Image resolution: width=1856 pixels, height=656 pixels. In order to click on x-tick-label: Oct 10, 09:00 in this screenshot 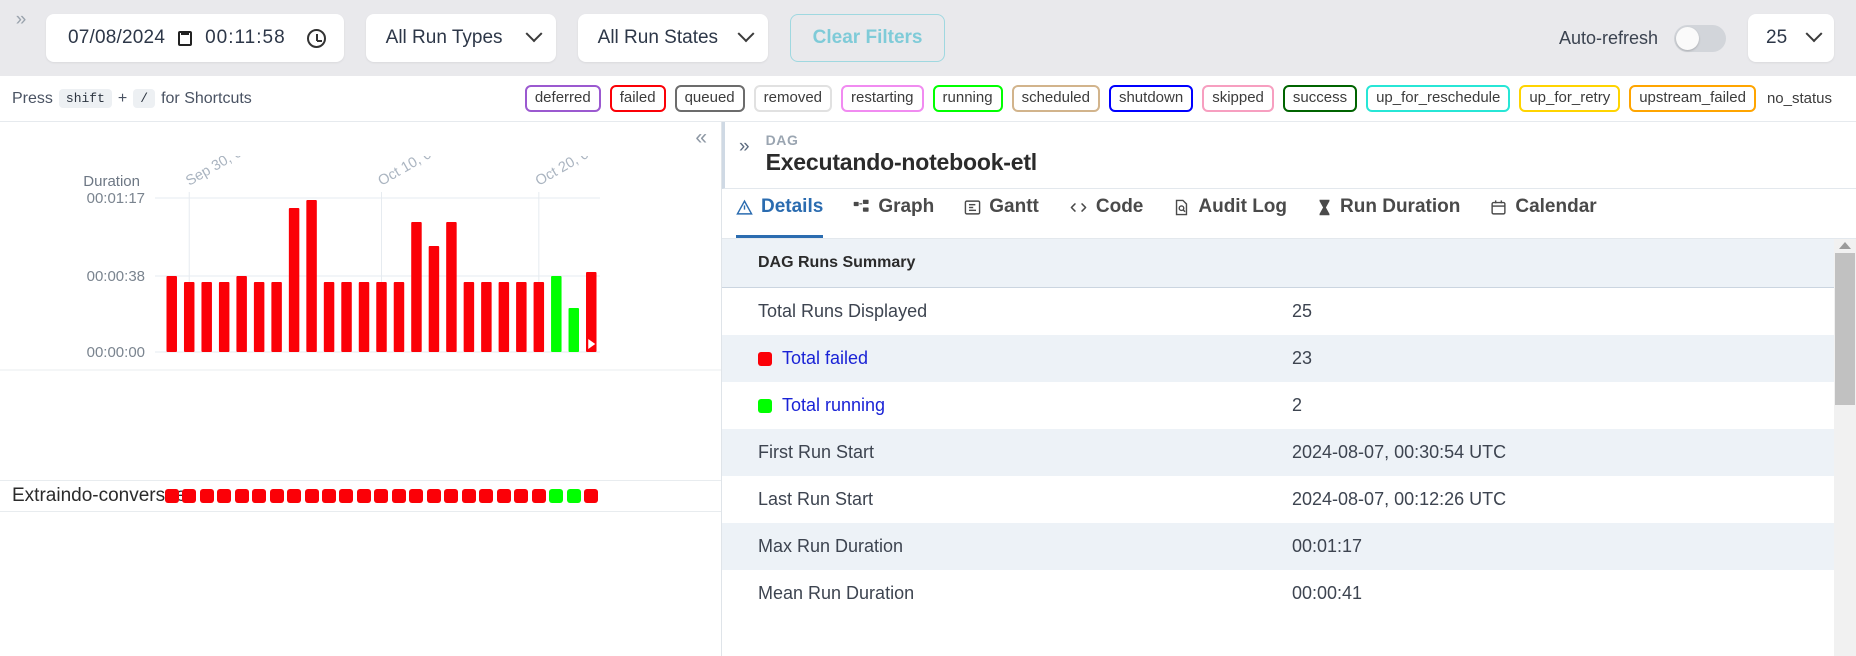, I will do `click(417, 172)`.